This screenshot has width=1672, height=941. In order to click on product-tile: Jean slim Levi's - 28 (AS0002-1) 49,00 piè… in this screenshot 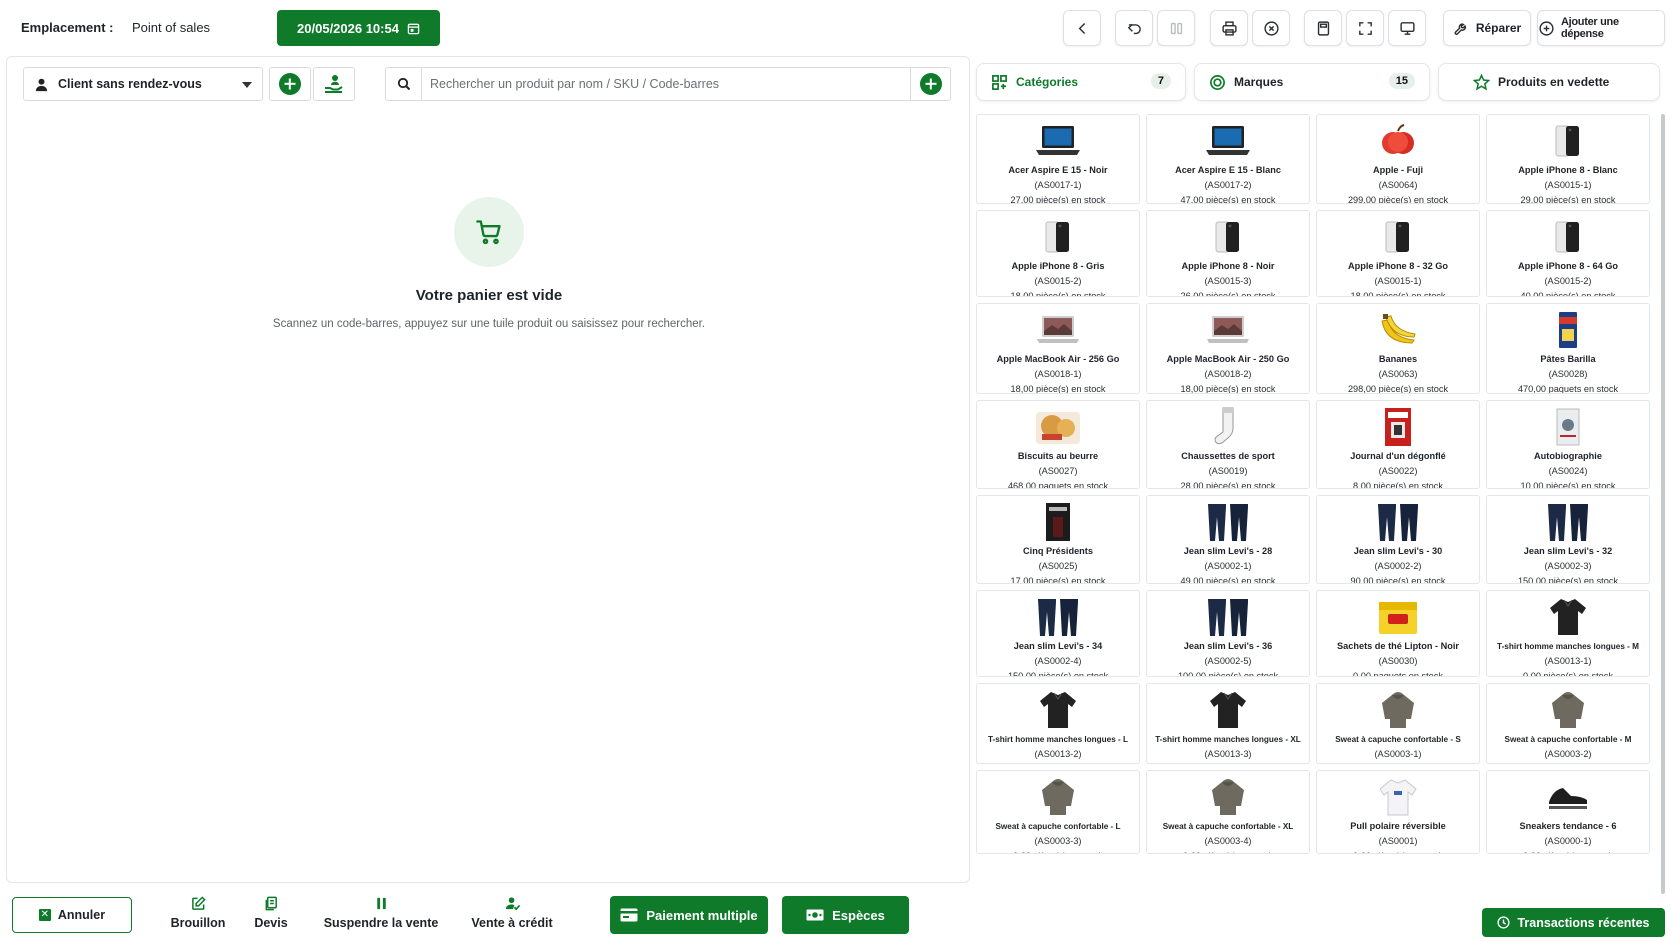, I will do `click(1228, 539)`.